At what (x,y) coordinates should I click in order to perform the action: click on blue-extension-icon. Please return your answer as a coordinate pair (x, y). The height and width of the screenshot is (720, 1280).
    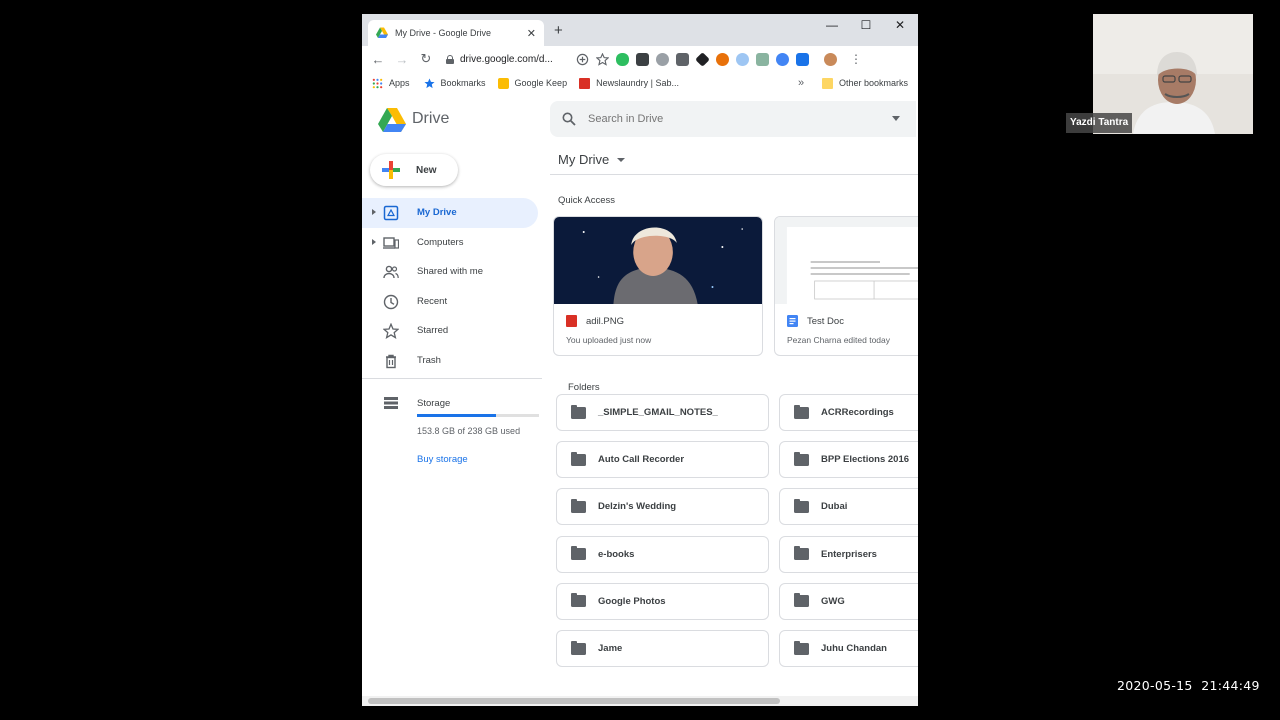
    Looking at the image, I should click on (782, 59).